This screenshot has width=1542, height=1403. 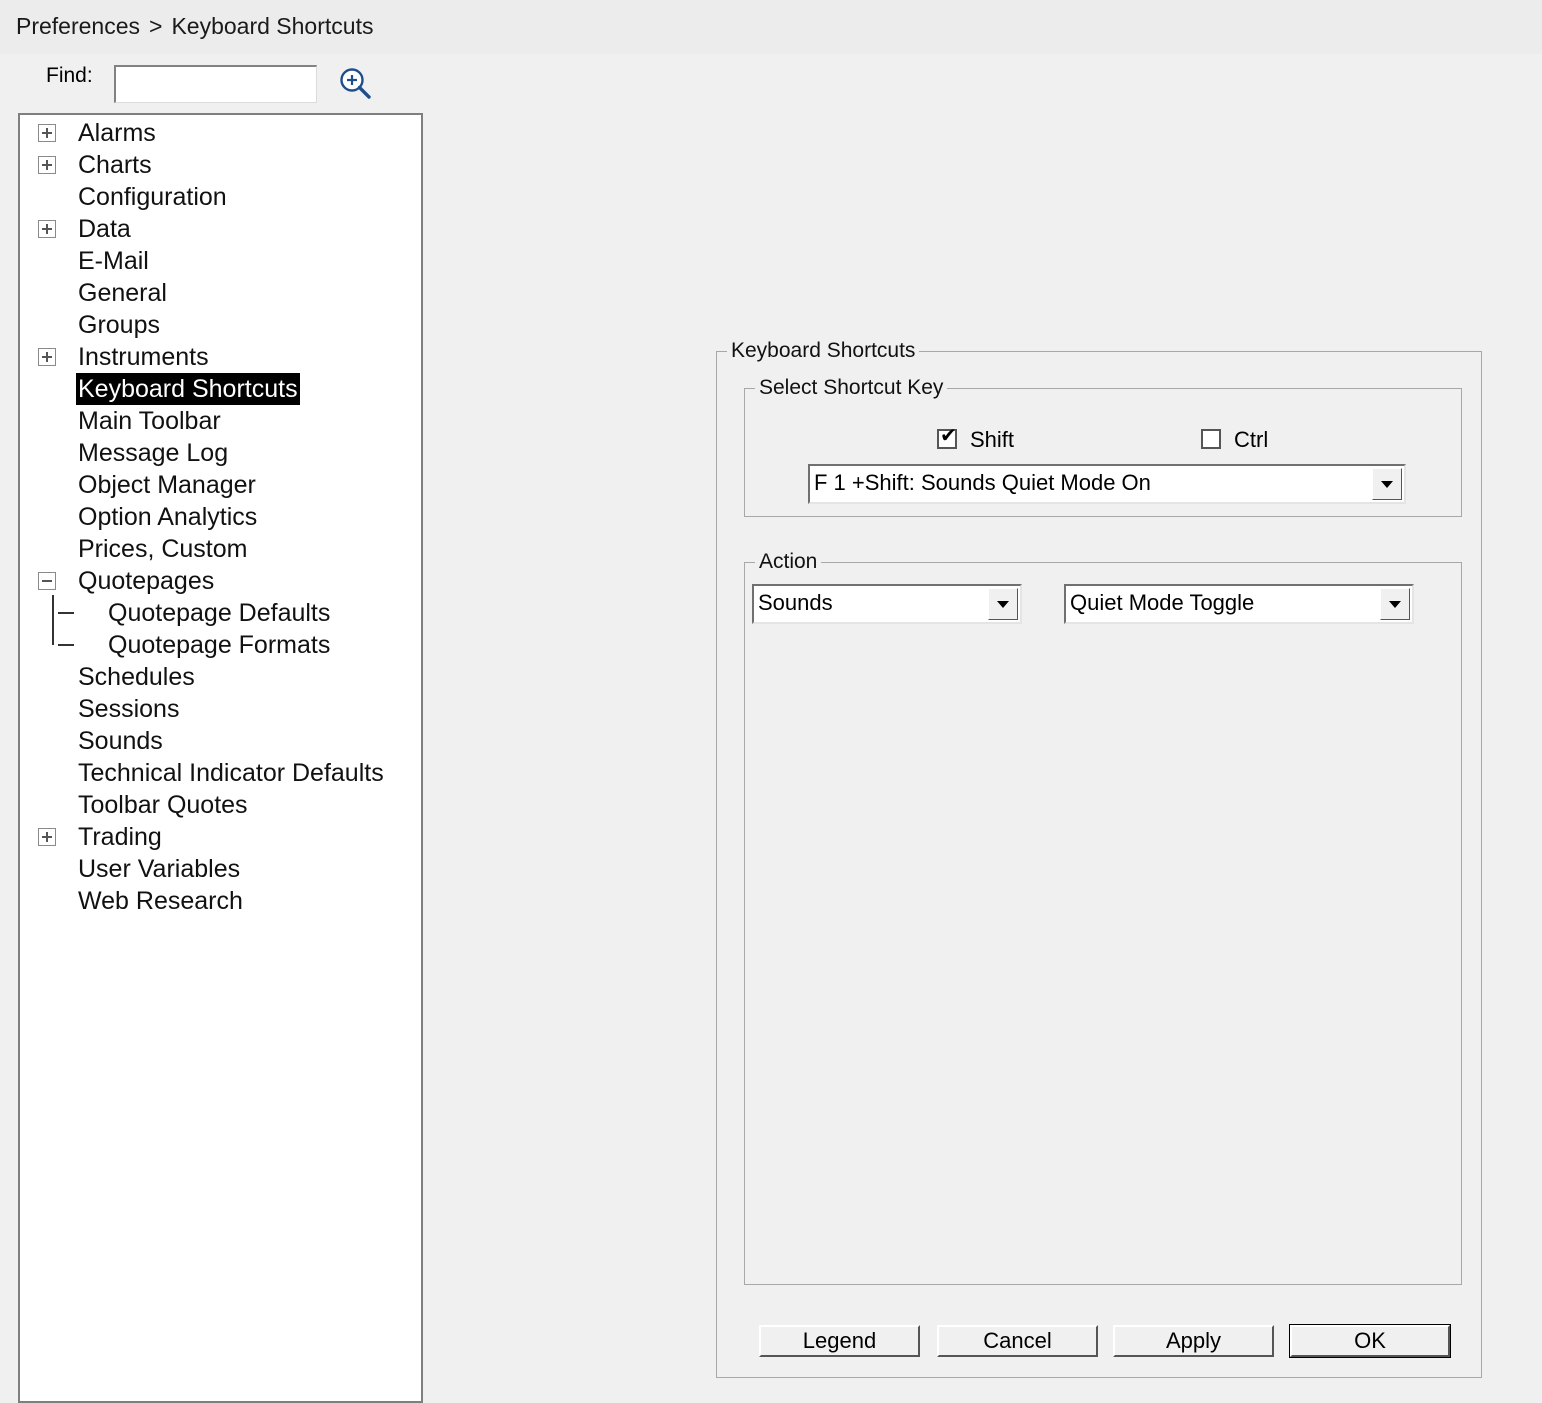 What do you see at coordinates (149, 421) in the screenshot?
I see `tree-item-main-toolbar: Main Toolbar` at bounding box center [149, 421].